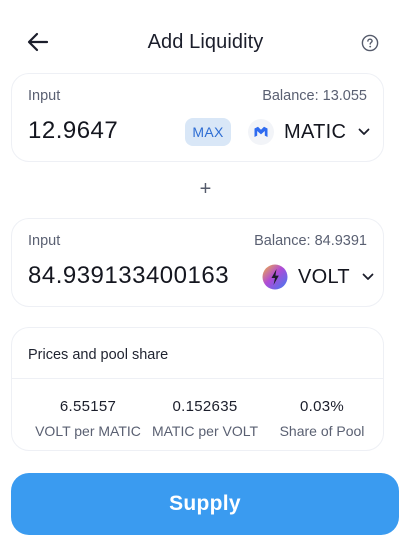  Describe the element at coordinates (88, 431) in the screenshot. I see `stat-label: VOLT per MATIC` at that location.